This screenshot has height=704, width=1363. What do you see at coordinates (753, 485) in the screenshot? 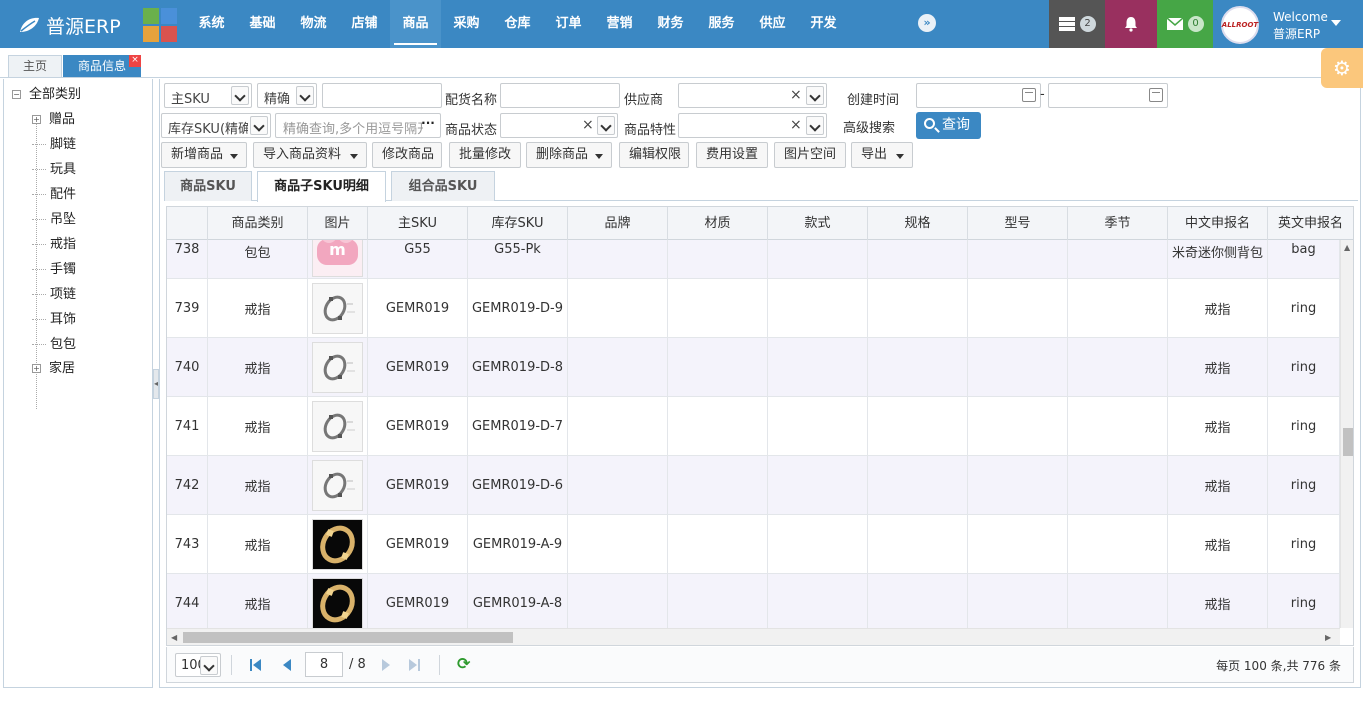
I see `table-row: 742 戒指 GEMR019 GEMR019-D-6 戒指 ring` at bounding box center [753, 485].